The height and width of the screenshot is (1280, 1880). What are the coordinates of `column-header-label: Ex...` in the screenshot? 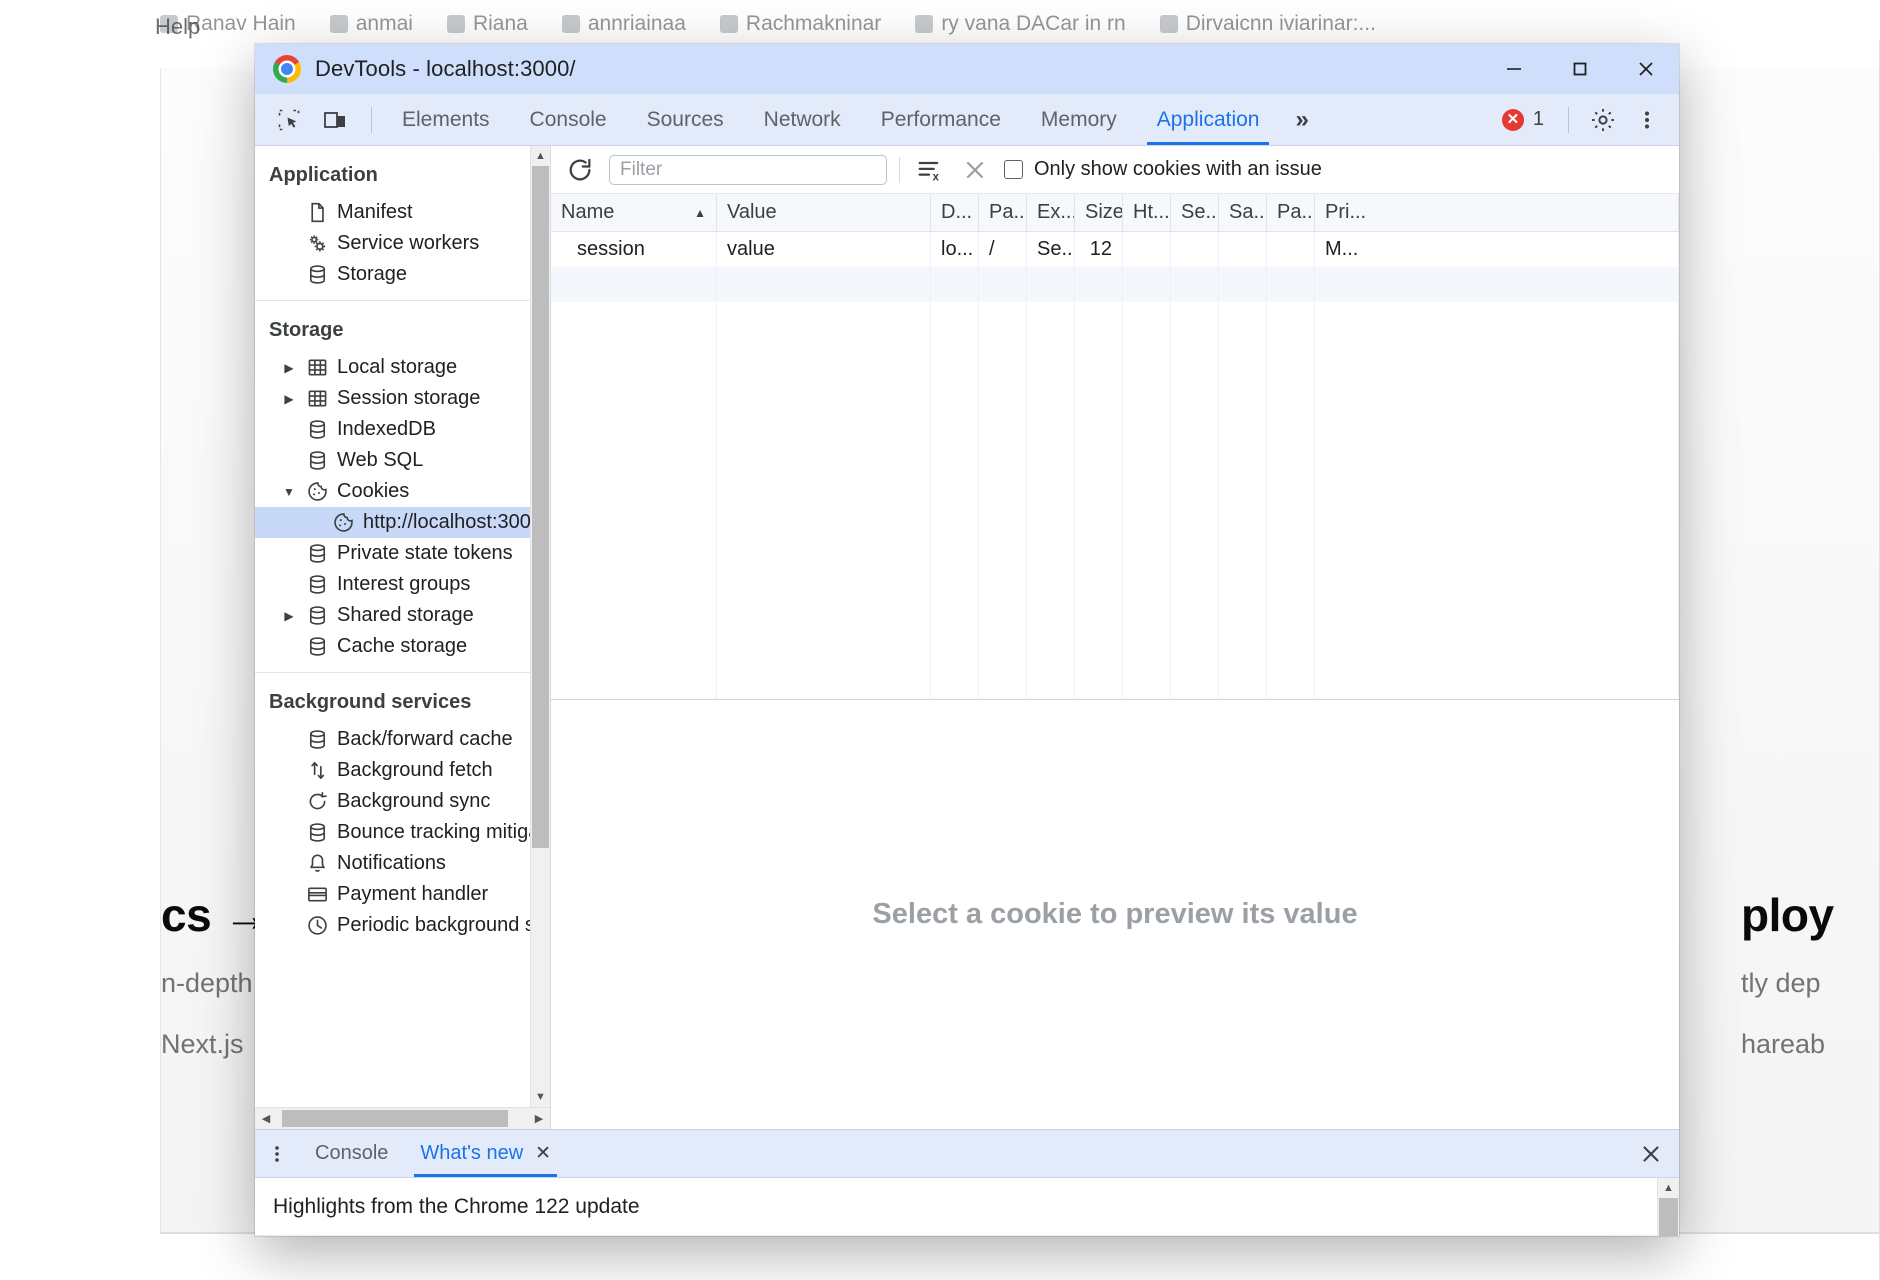 It's located at (1056, 212).